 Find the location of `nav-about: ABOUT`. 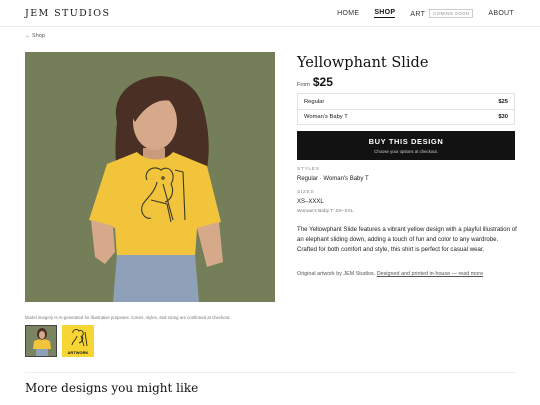

nav-about: ABOUT is located at coordinates (501, 13).